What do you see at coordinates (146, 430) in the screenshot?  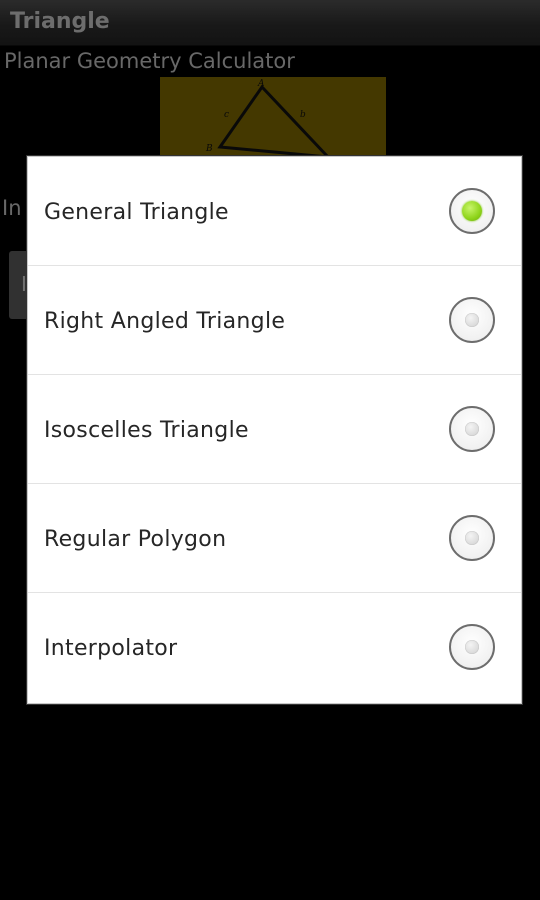 I see `option-label: Isoscelles Triangle` at bounding box center [146, 430].